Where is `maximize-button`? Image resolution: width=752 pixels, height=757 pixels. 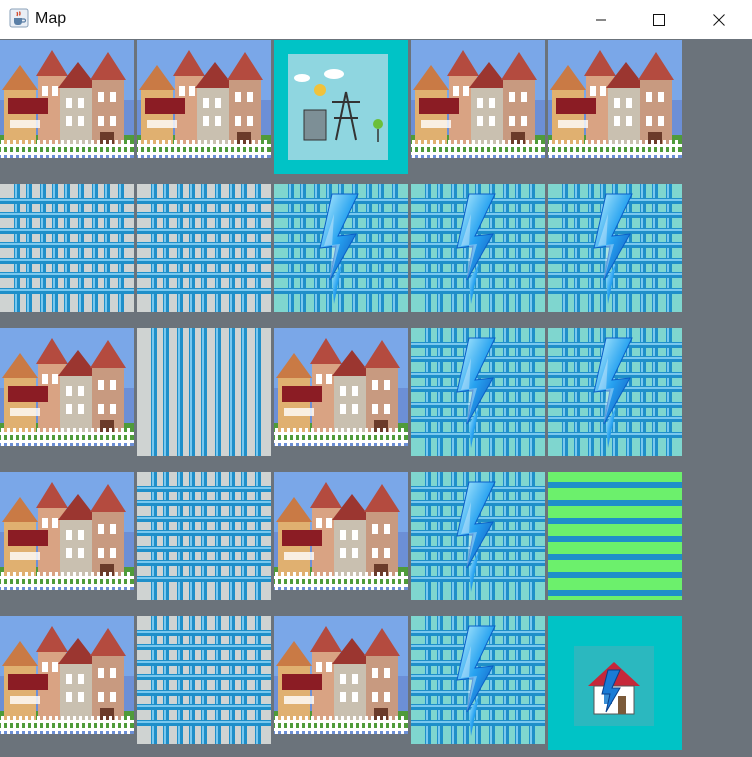 maximize-button is located at coordinates (659, 19).